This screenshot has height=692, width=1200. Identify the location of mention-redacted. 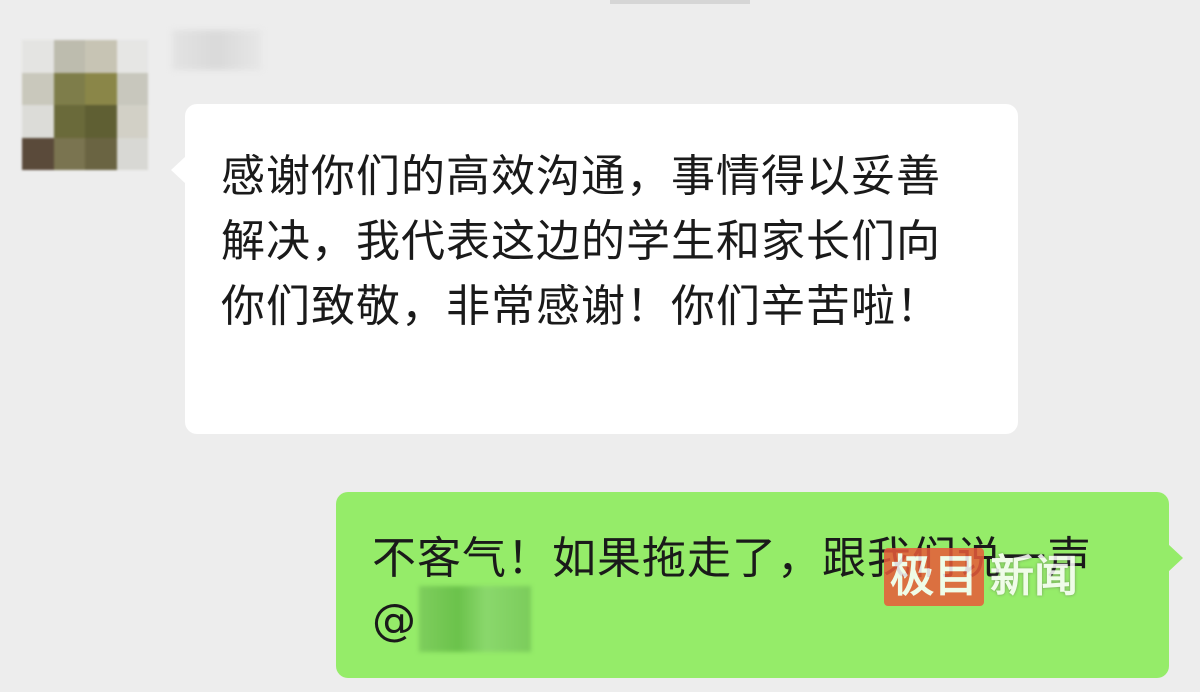
(475, 619).